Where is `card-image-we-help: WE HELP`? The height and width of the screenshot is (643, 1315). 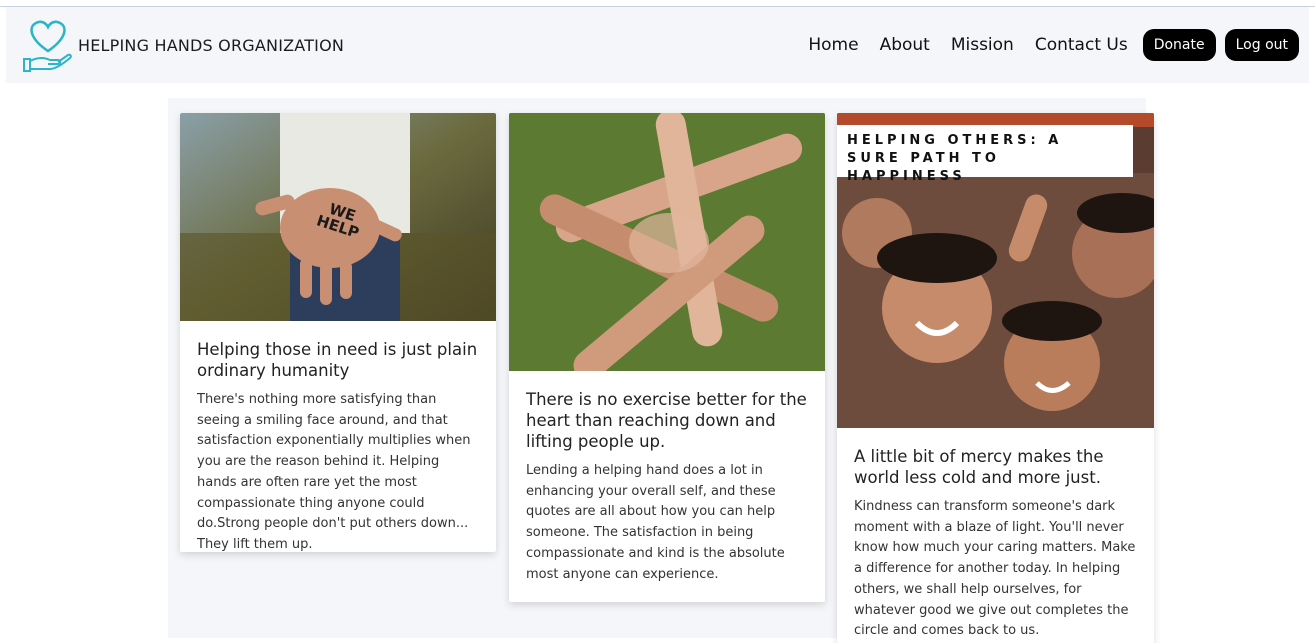 card-image-we-help: WE HELP is located at coordinates (338, 217).